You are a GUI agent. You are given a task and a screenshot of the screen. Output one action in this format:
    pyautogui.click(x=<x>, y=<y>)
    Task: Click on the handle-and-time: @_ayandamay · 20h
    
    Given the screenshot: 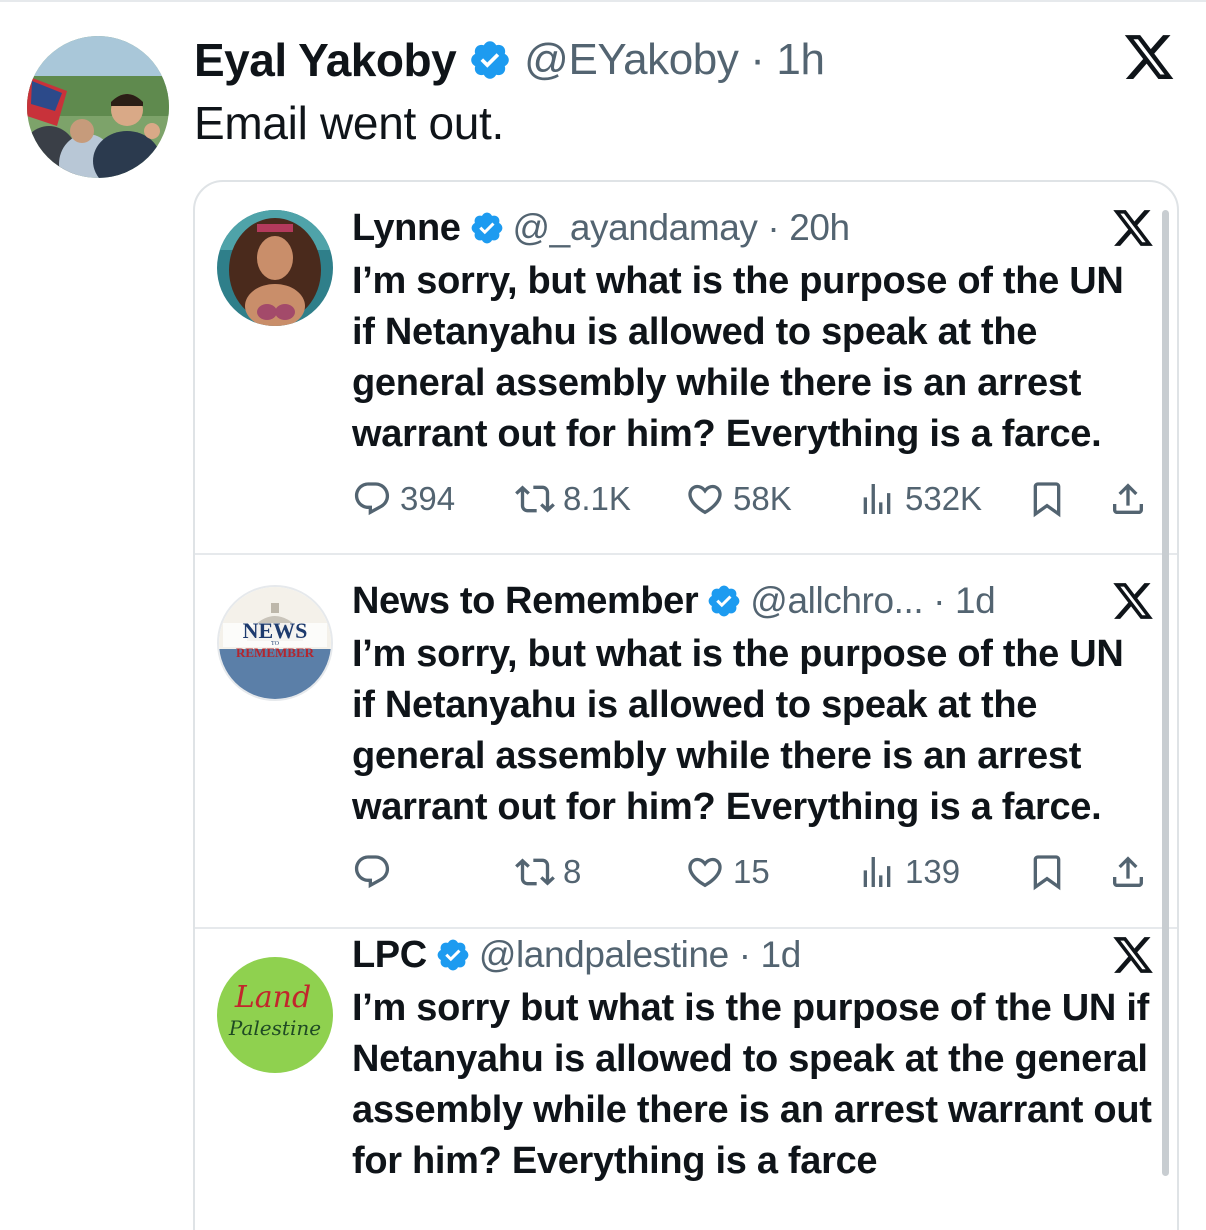 What is the action you would take?
    pyautogui.click(x=682, y=228)
    